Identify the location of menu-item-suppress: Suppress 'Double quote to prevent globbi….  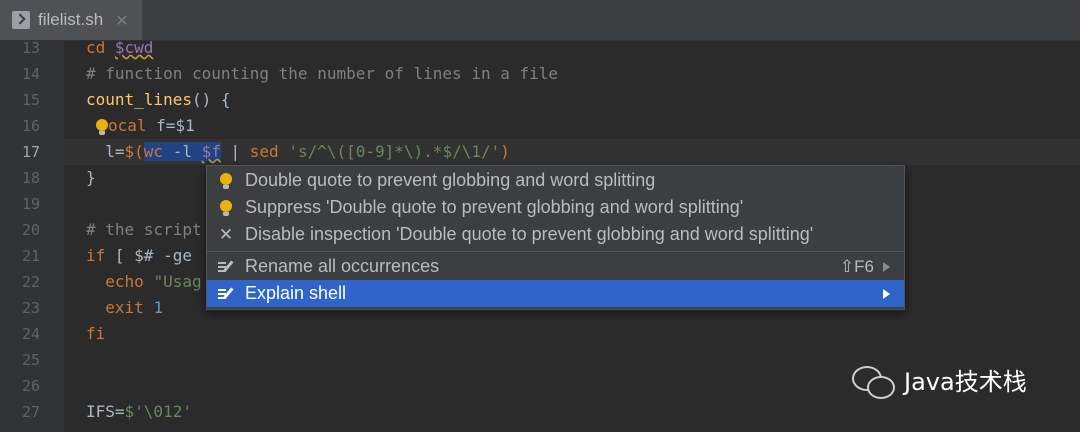
(555, 207).